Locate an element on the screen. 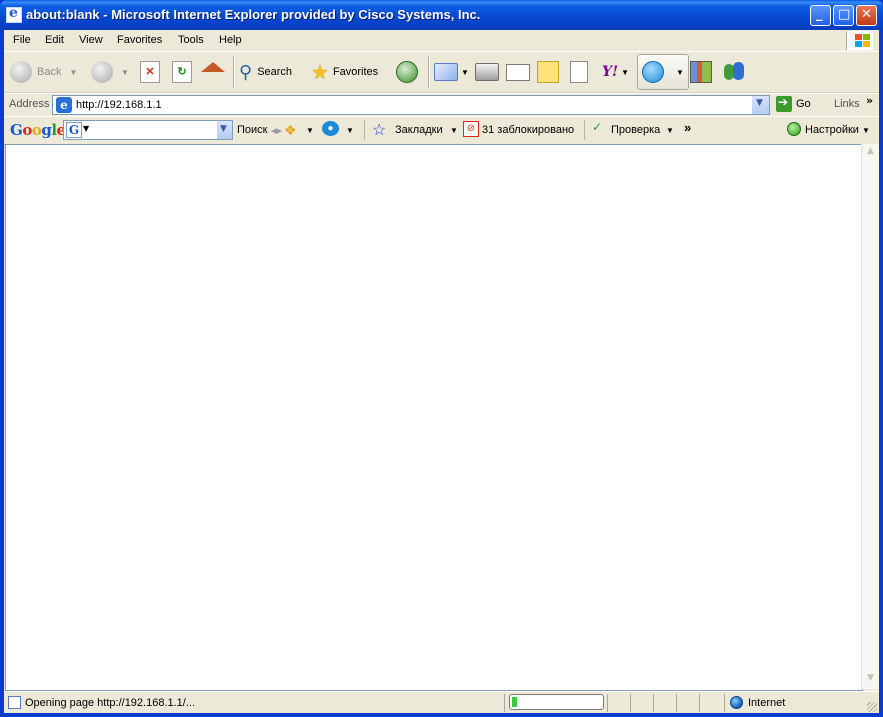 The width and height of the screenshot is (883, 717). google-search-button: Поиск is located at coordinates (252, 130).